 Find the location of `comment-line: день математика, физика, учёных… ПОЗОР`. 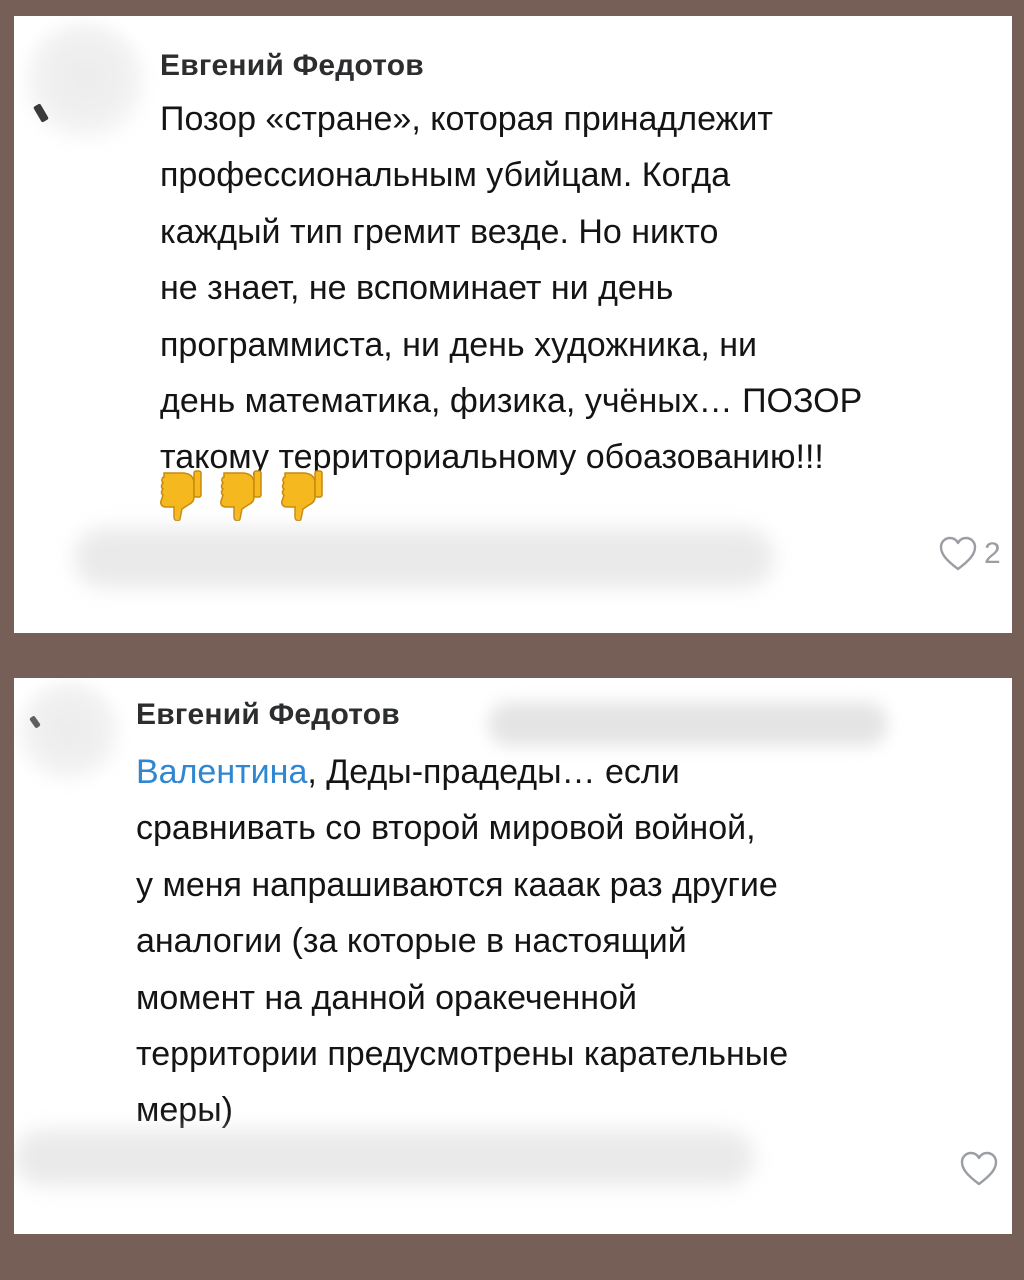

comment-line: день математика, физика, учёных… ПОЗОР is located at coordinates (511, 400).